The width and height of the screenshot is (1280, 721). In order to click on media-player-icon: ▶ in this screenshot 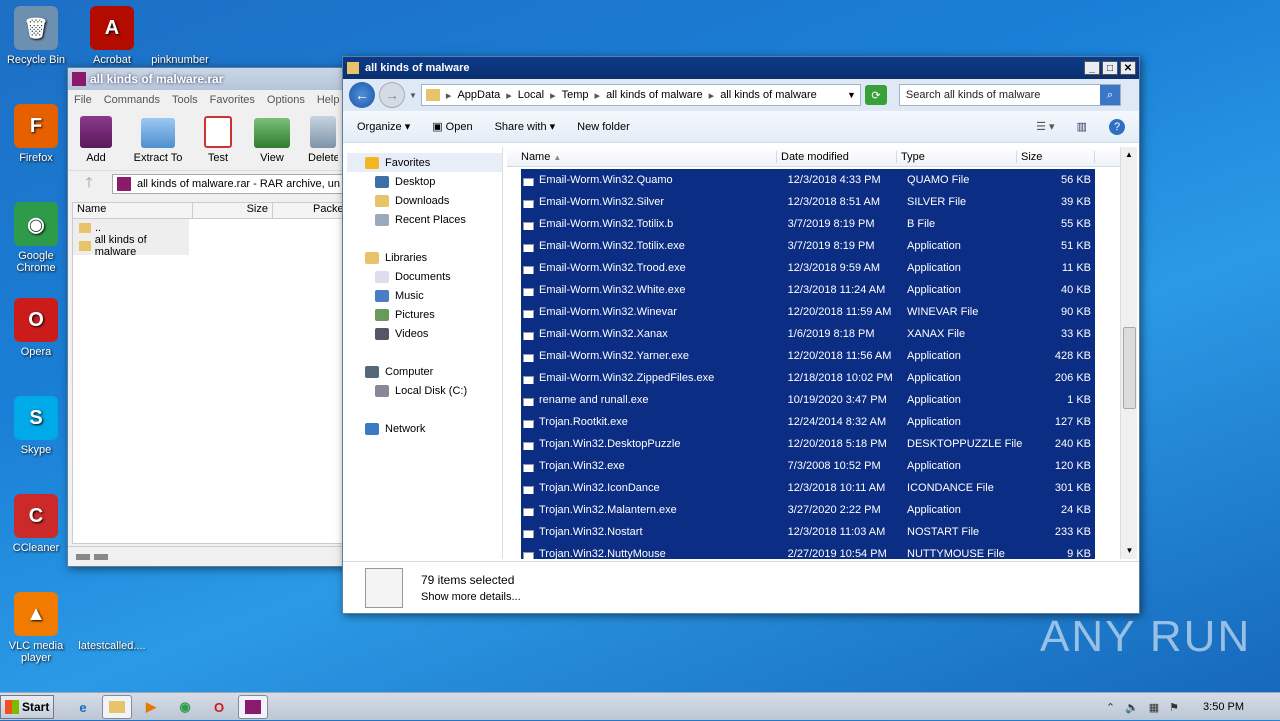, I will do `click(151, 707)`.